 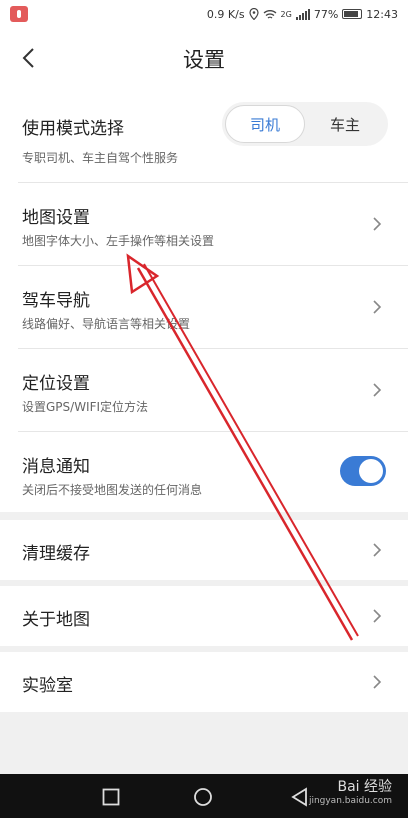 What do you see at coordinates (203, 797) in the screenshot?
I see `home-button` at bounding box center [203, 797].